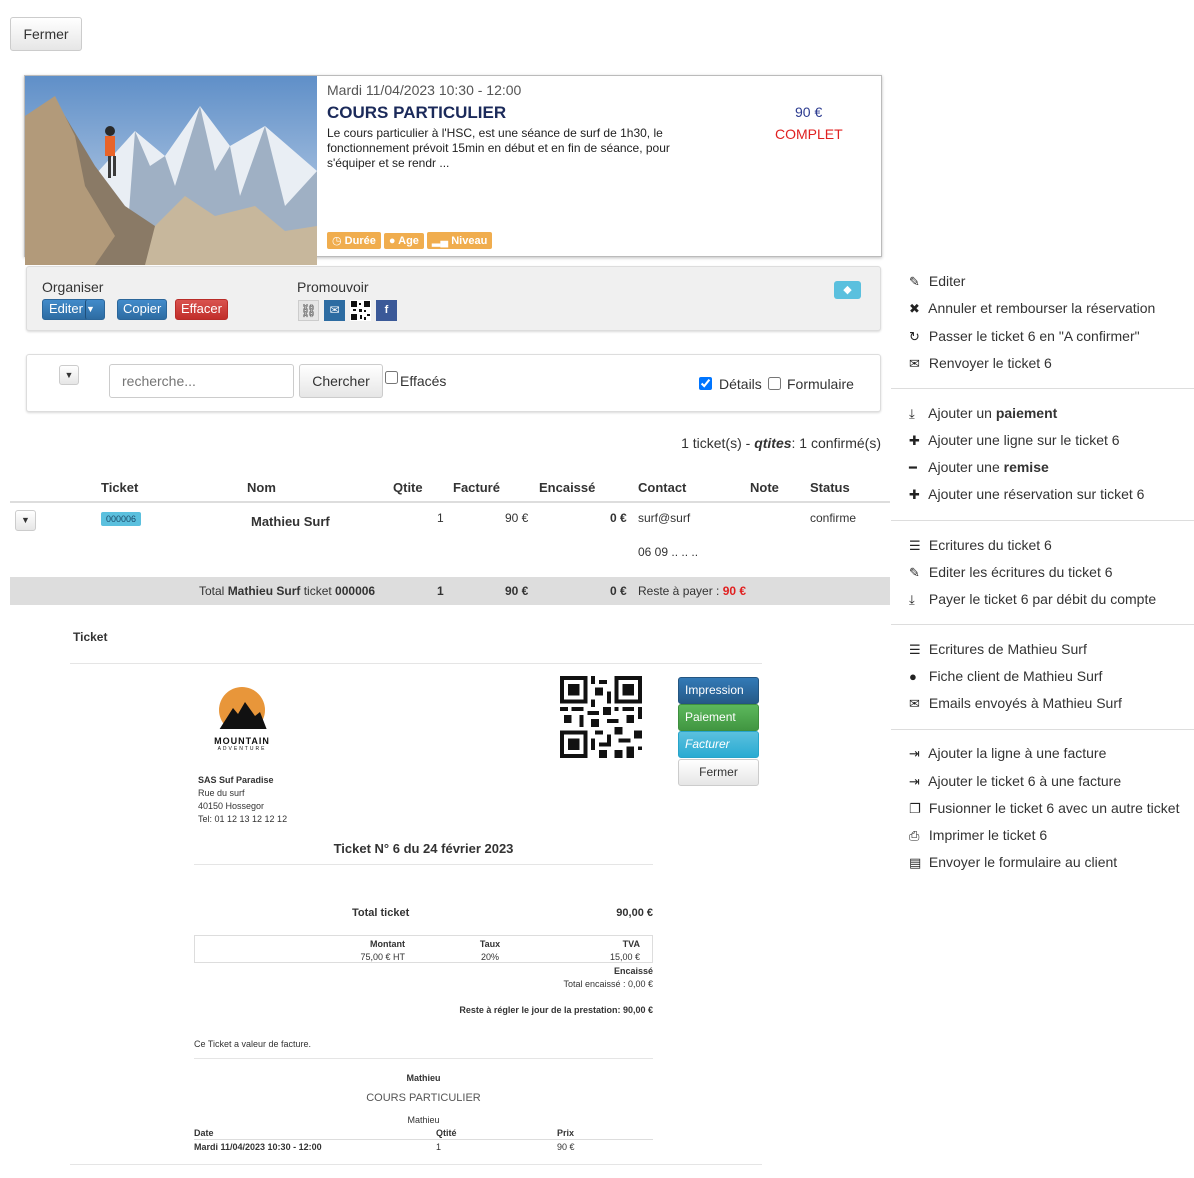  Describe the element at coordinates (914, 440) in the screenshot. I see `plus-icon: ✚` at that location.